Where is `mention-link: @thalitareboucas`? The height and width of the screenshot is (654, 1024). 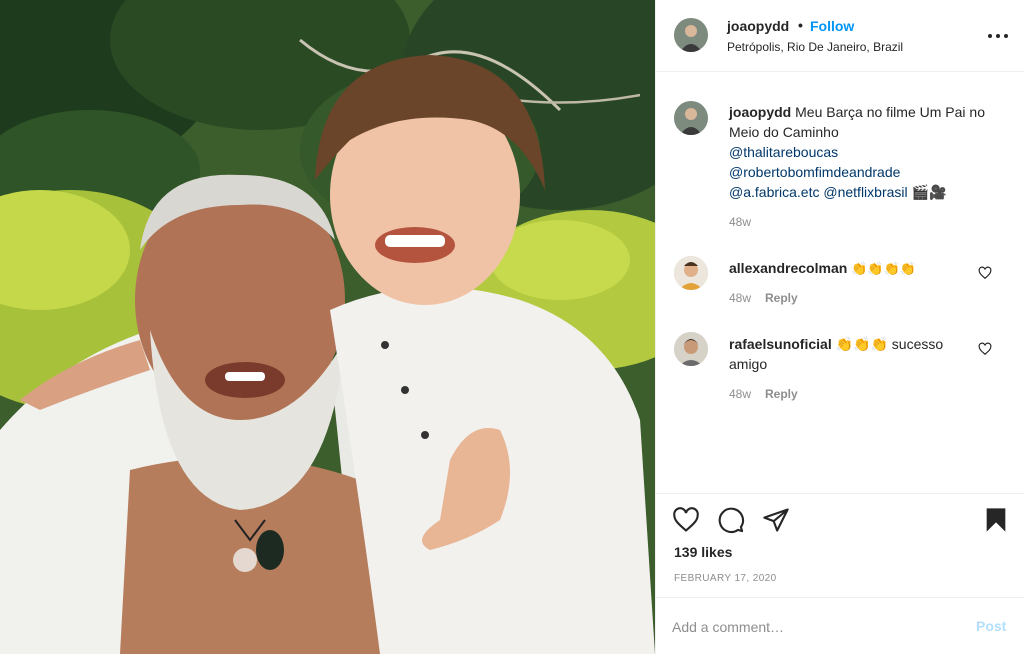 mention-link: @thalitareboucas is located at coordinates (783, 152).